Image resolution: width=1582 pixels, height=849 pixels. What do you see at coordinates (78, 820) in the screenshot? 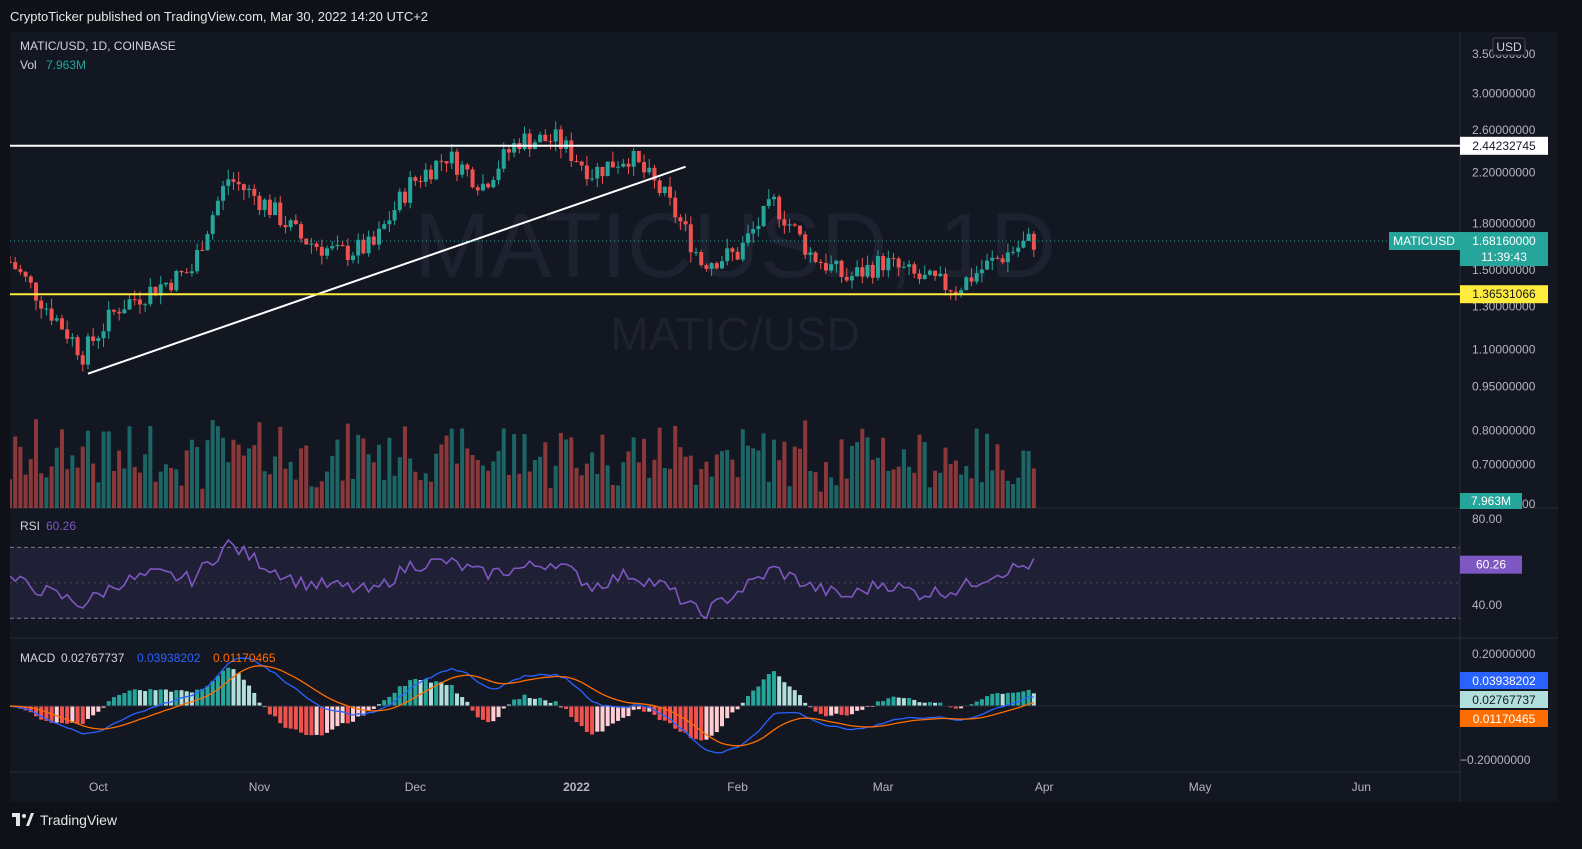
I see `footer-brand-label: TradingView` at bounding box center [78, 820].